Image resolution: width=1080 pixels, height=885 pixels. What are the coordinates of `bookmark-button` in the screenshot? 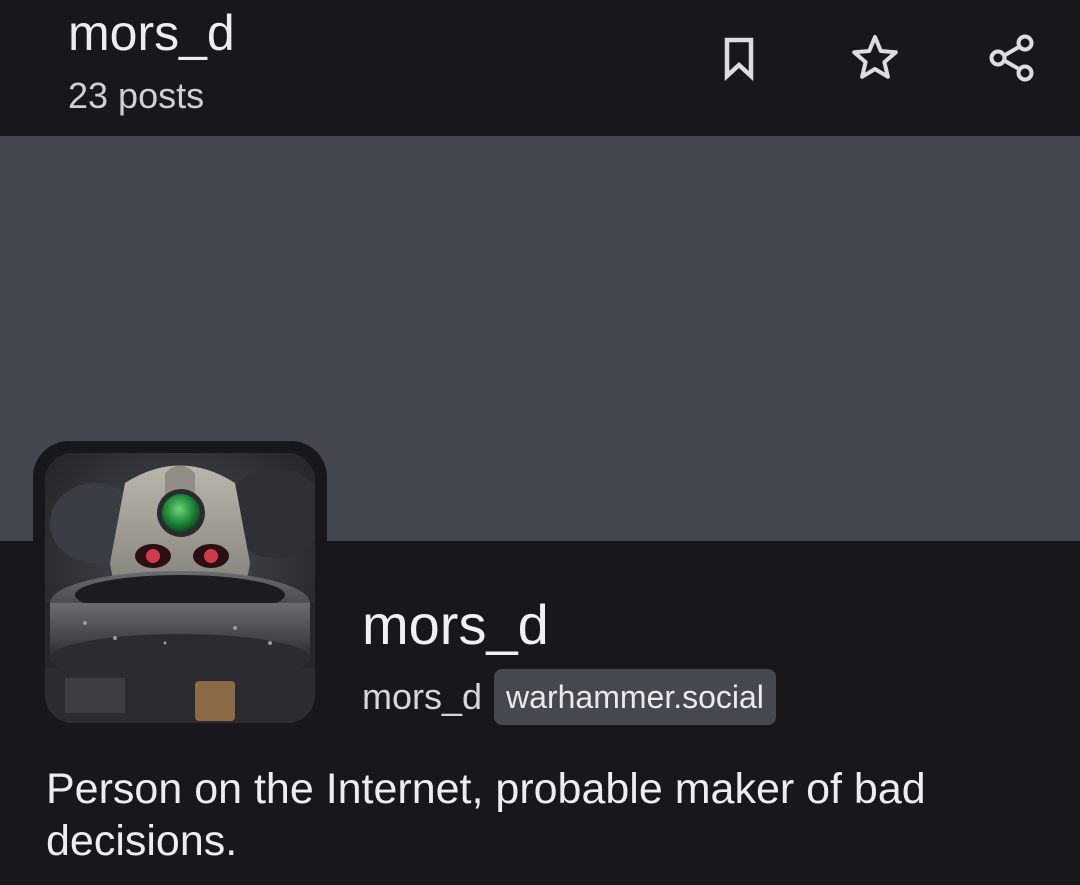 It's located at (739, 58).